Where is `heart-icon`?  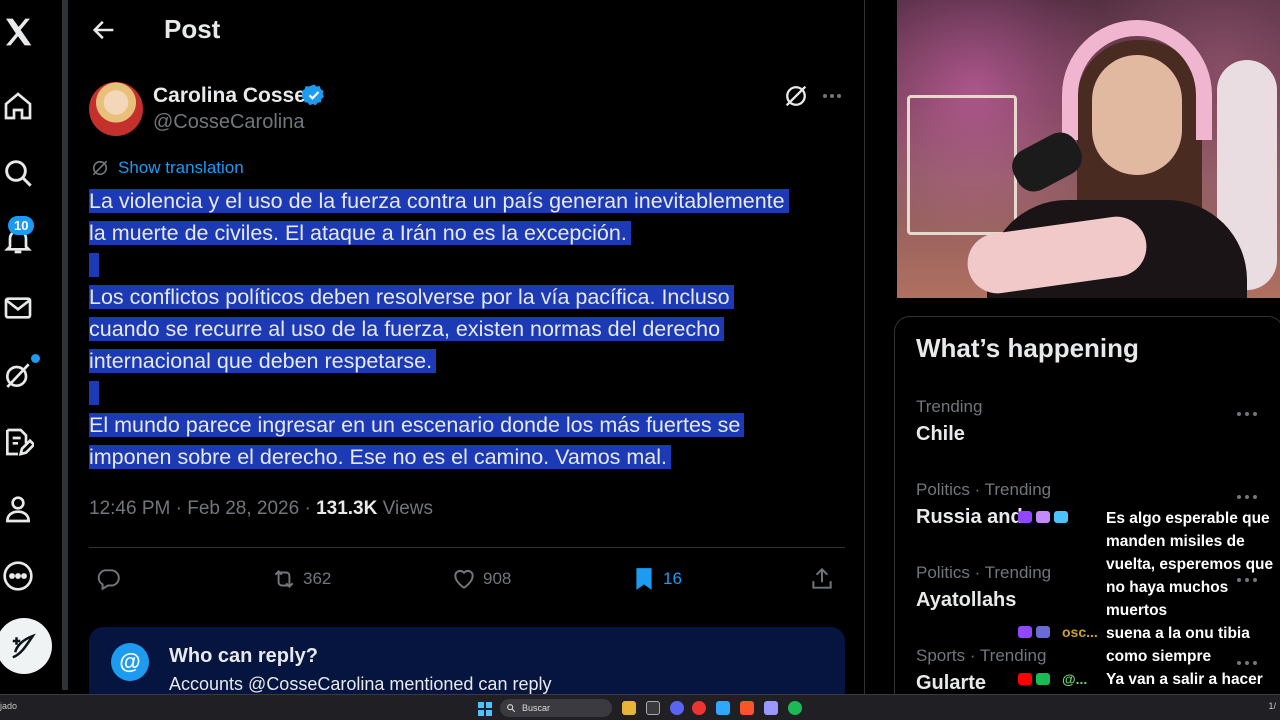
heart-icon is located at coordinates (464, 579).